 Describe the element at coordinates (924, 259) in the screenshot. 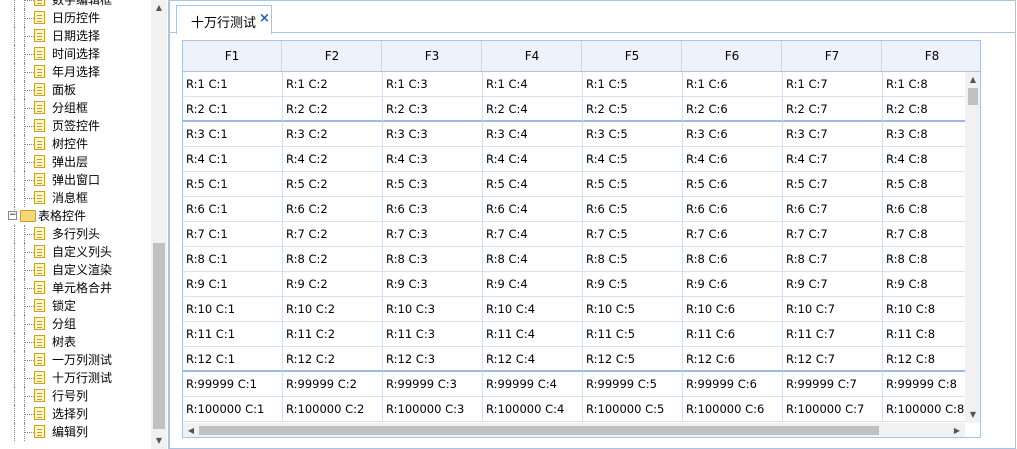

I see `table-cell: R:8 C:8` at that location.